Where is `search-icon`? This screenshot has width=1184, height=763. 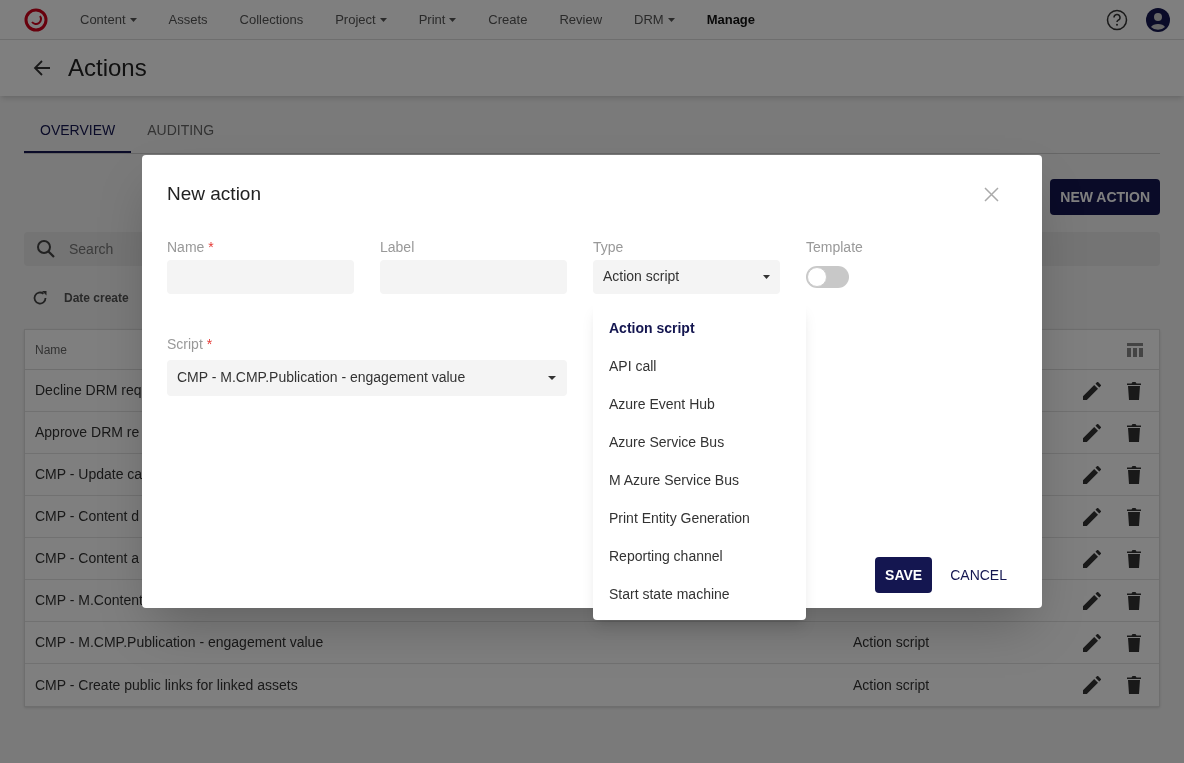
search-icon is located at coordinates (46, 249).